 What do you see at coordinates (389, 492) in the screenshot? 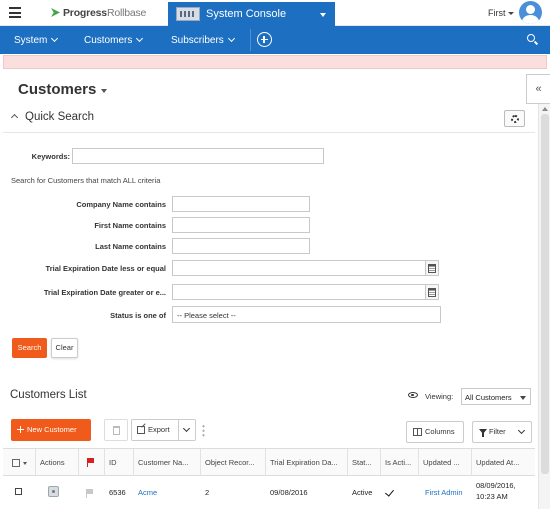
I see `checkmark-icon` at bounding box center [389, 492].